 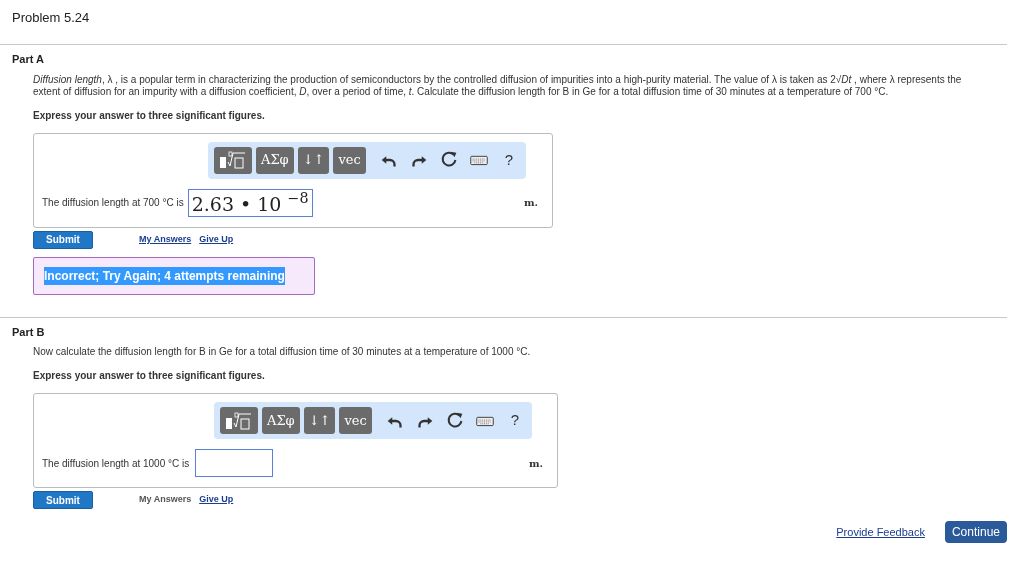 I want to click on continue-button: Continue, so click(x=975, y=532).